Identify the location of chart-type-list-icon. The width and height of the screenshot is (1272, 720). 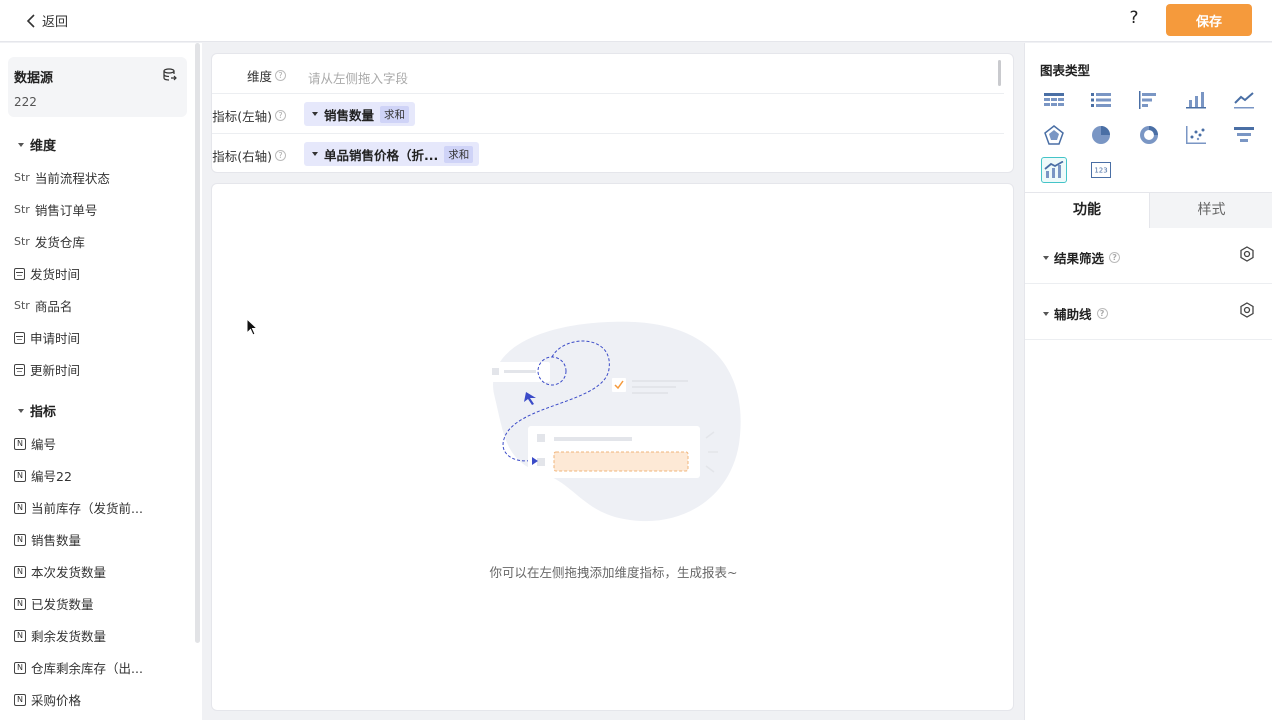
(1101, 100).